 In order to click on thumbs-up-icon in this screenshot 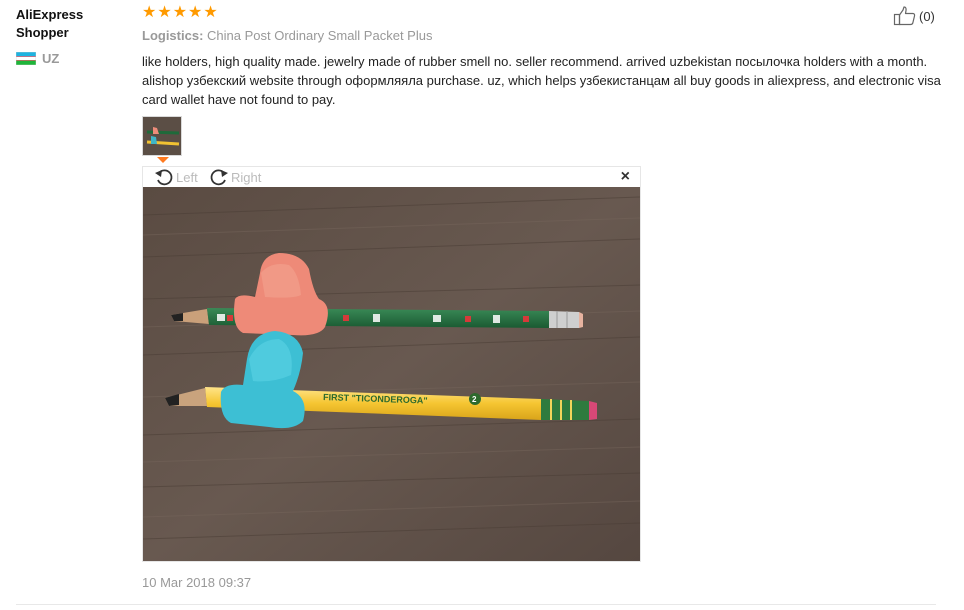, I will do `click(904, 16)`.